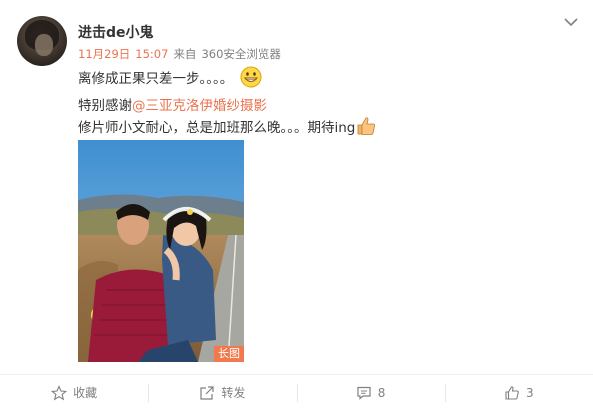 The width and height of the screenshot is (593, 410). I want to click on long-image-badge: 长图, so click(229, 354).